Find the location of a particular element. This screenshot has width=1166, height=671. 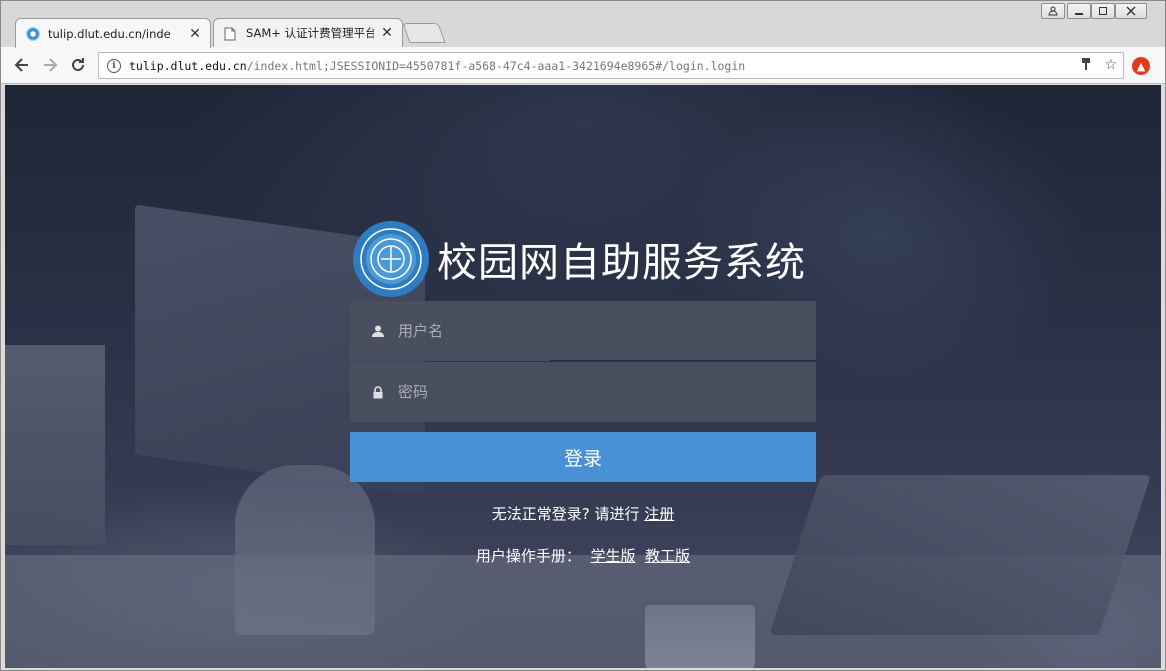

tab-sam: SAM+ 认证计费管理平台 ✕ is located at coordinates (308, 32).